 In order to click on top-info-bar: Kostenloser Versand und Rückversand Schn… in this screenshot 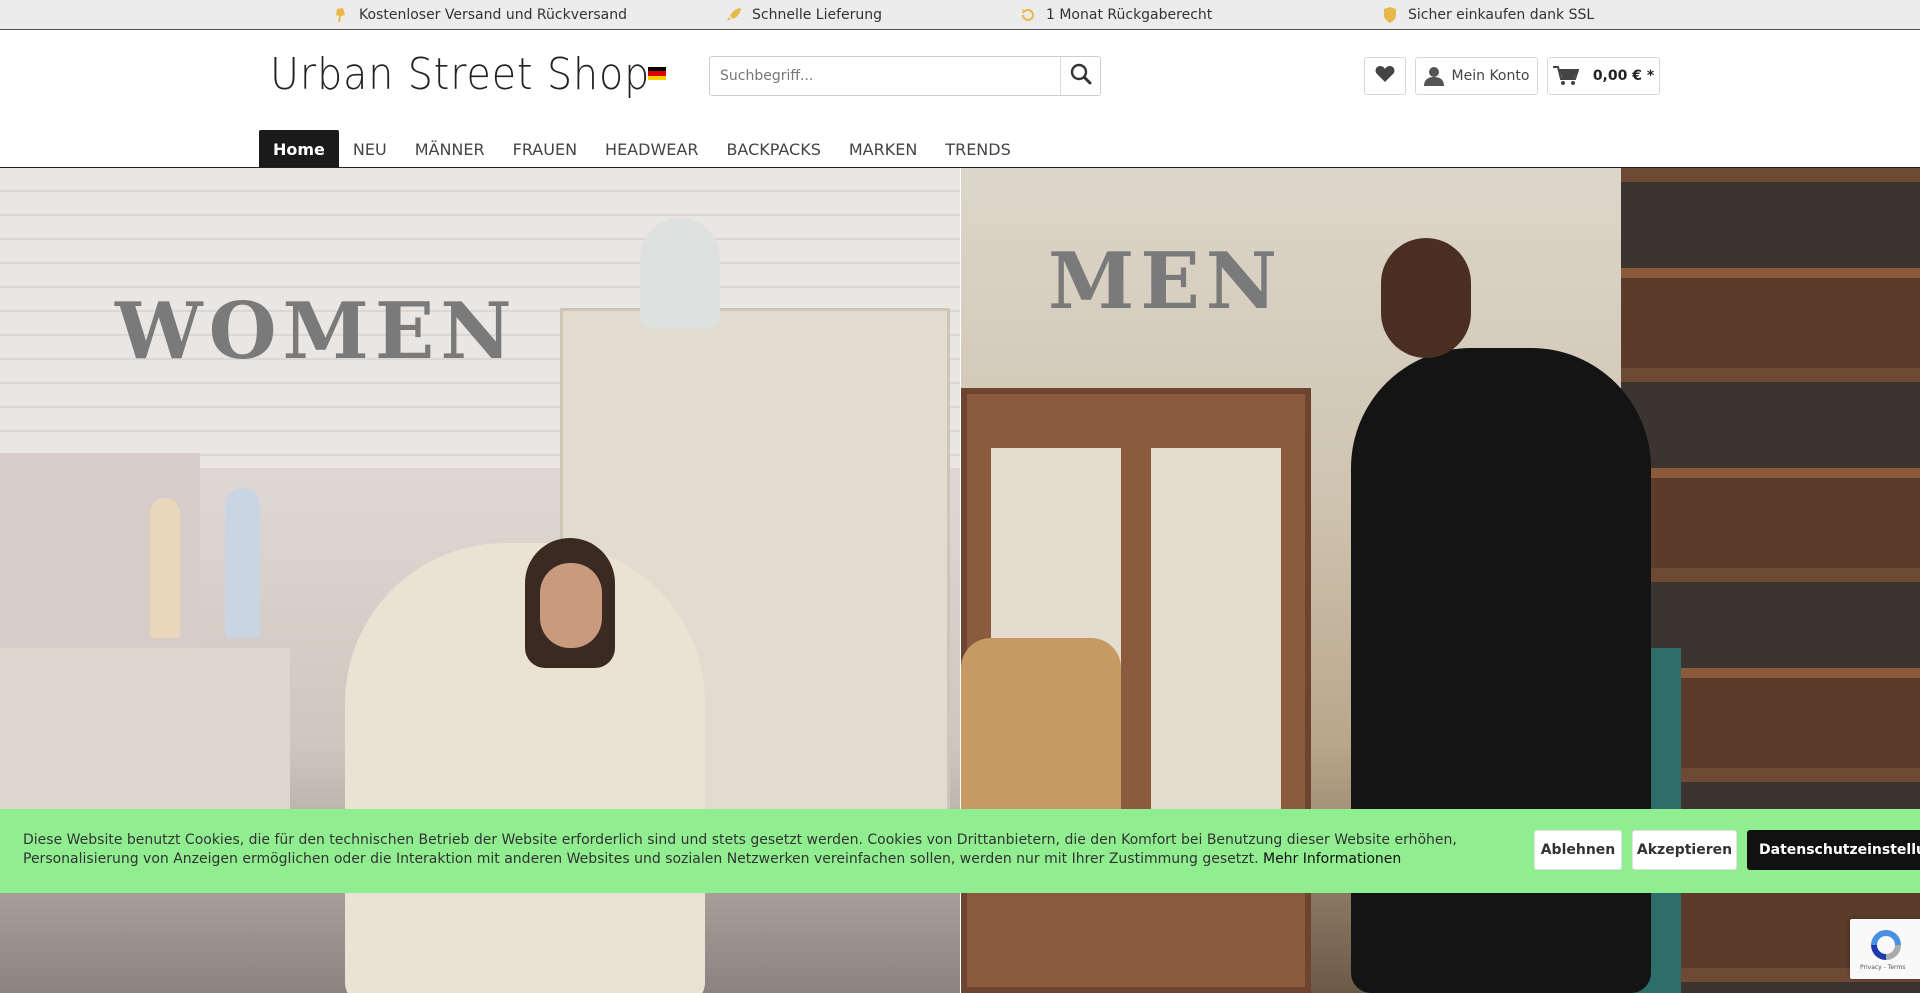, I will do `click(960, 15)`.